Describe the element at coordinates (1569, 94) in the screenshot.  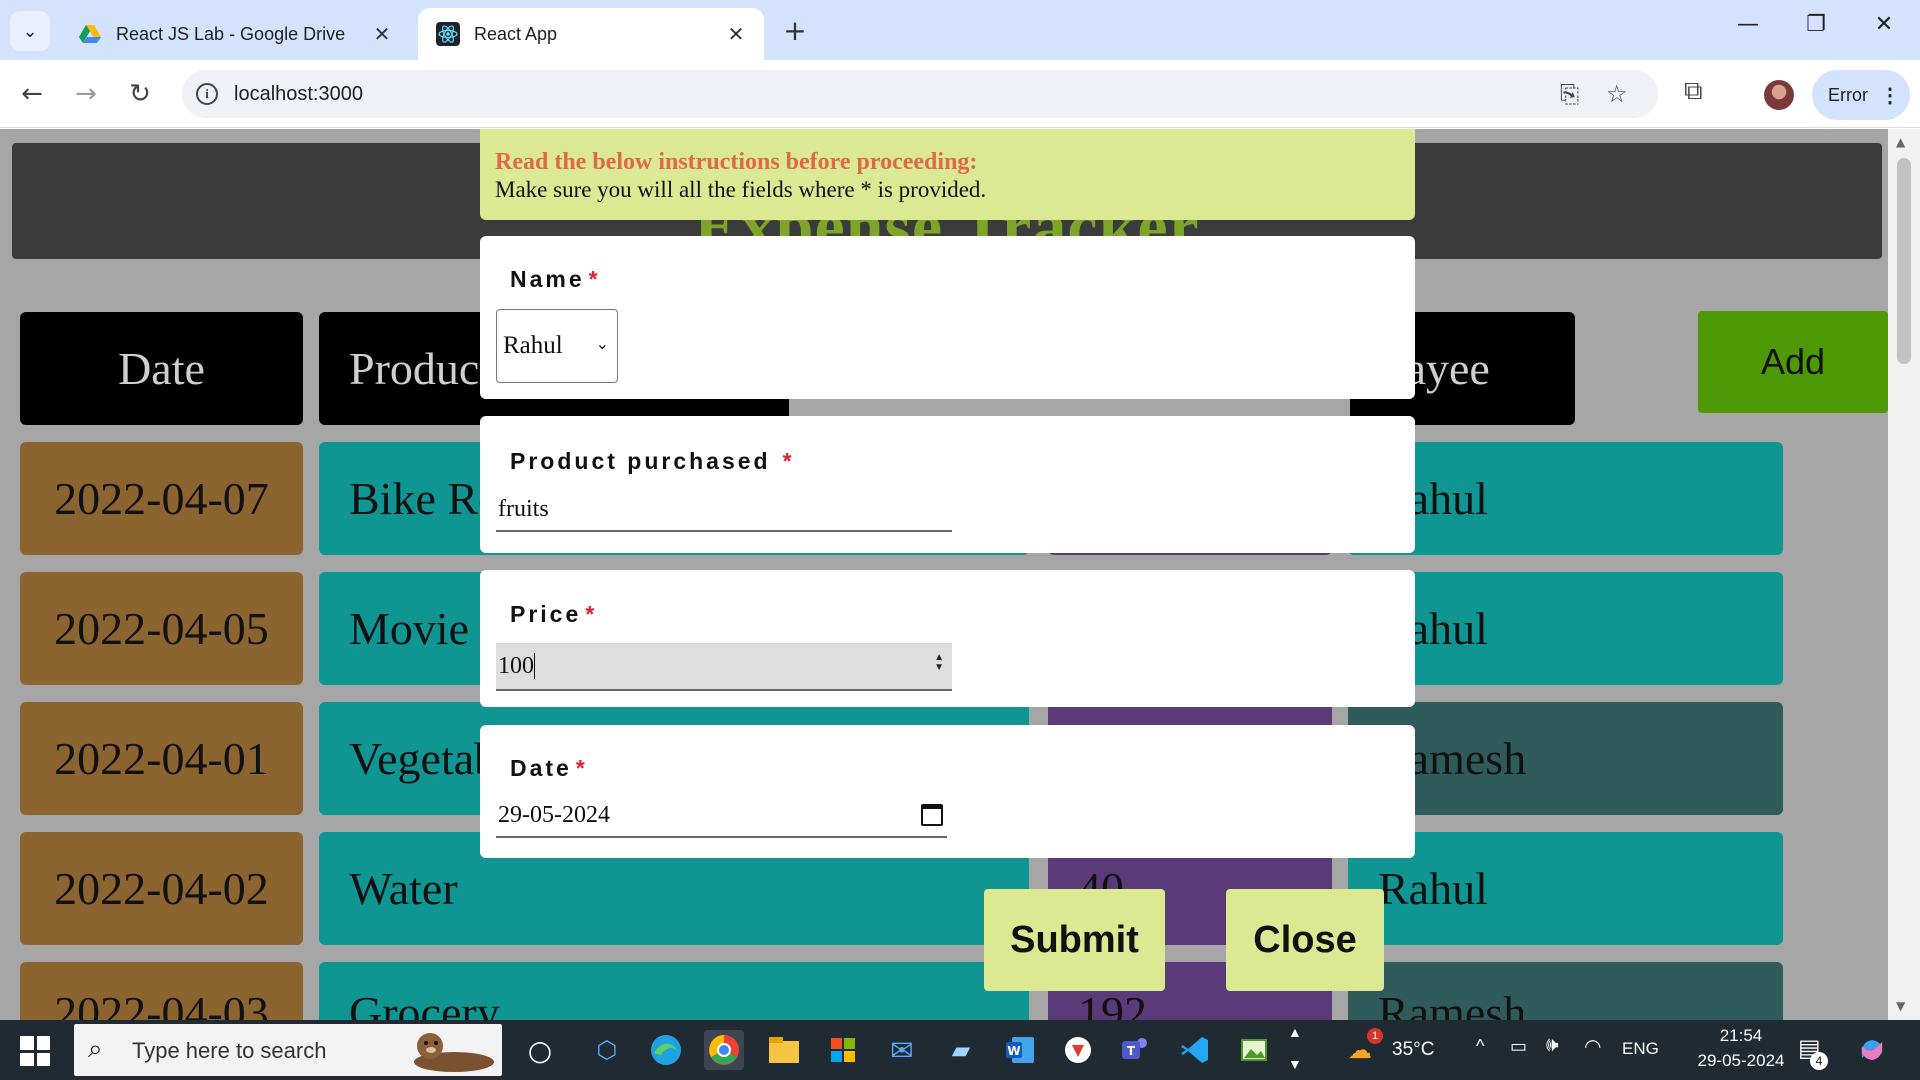
I see `install-app-icon: ⎘` at that location.